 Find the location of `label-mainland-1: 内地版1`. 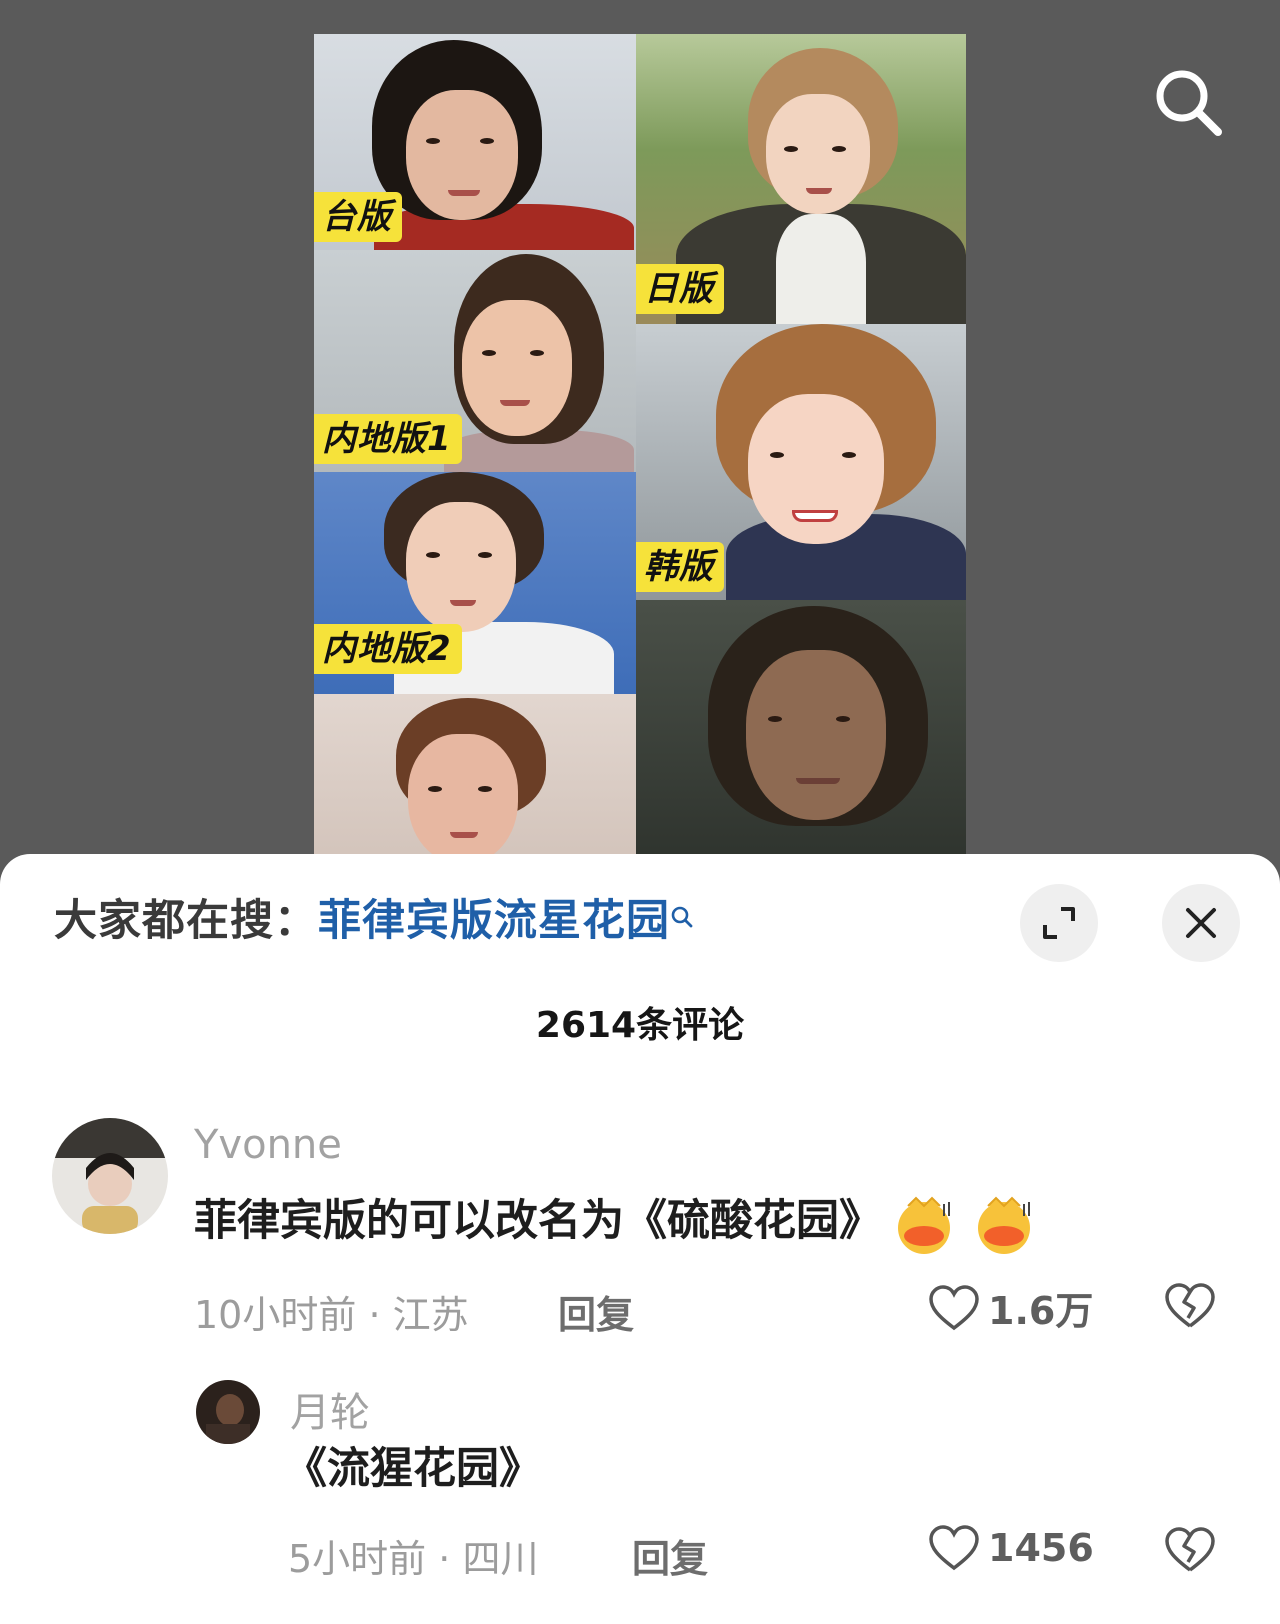

label-mainland-1: 内地版1 is located at coordinates (388, 439).